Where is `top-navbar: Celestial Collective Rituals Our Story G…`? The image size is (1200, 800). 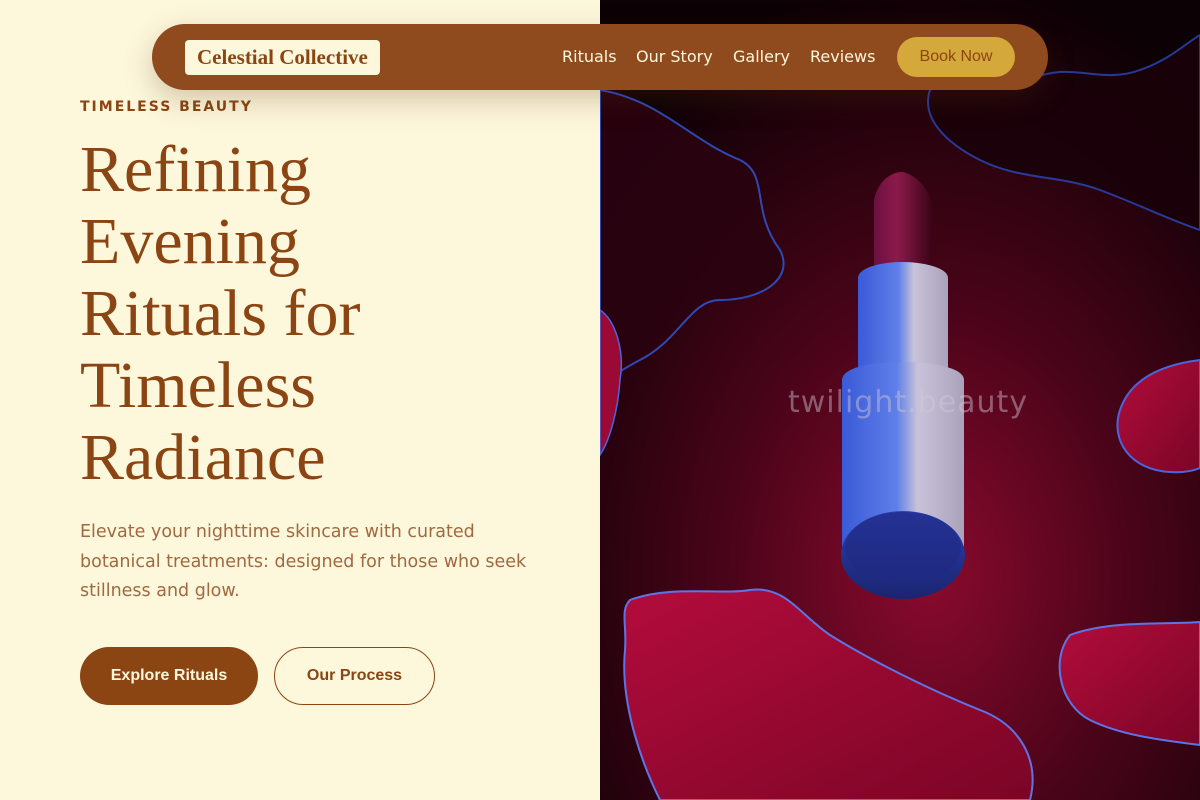
top-navbar: Celestial Collective Rituals Our Story G… is located at coordinates (600, 57).